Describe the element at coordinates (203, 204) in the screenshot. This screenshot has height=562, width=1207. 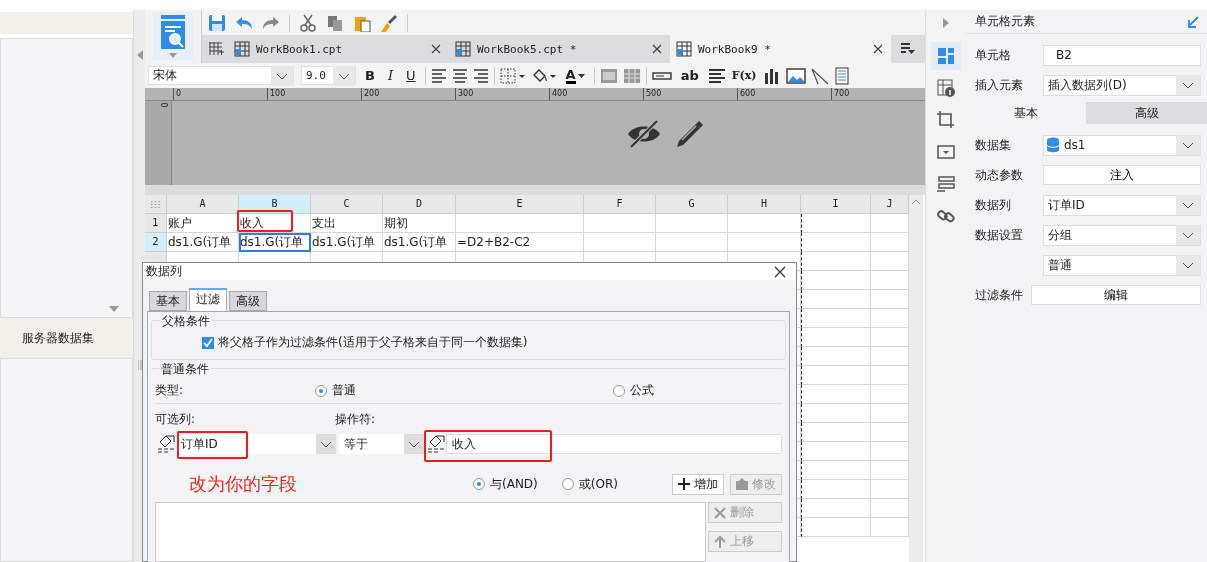
I see `column-header: A` at that location.